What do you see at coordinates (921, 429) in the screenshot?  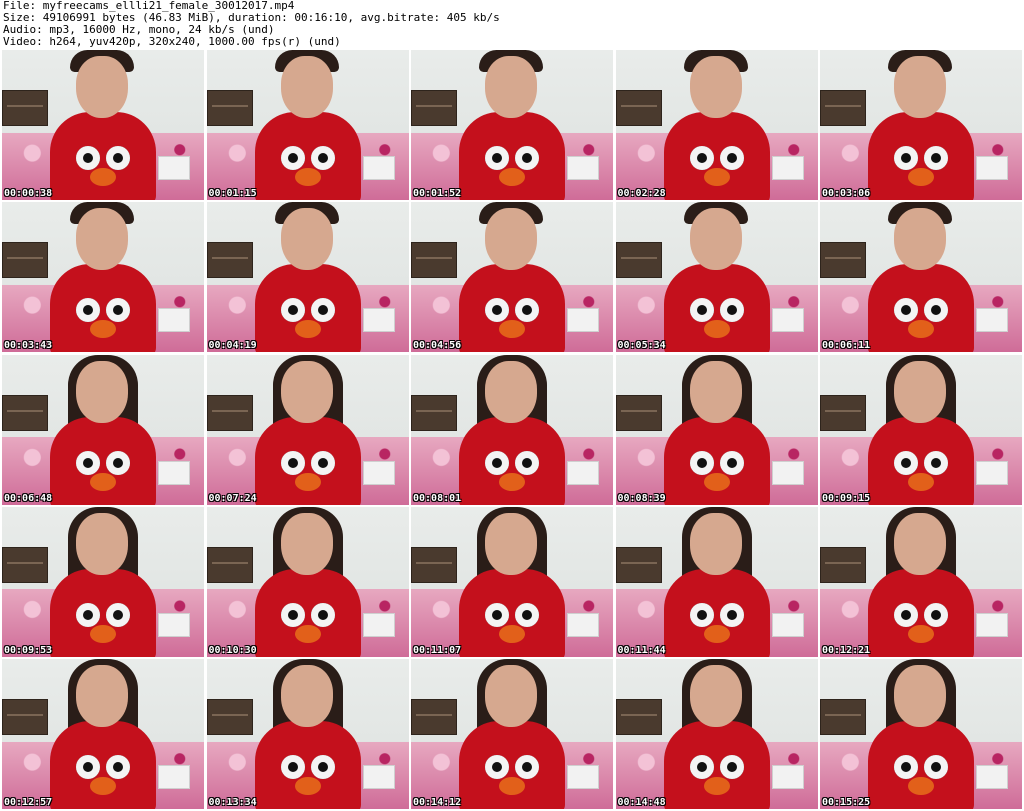 I see `video-thumbnail: 00:09:15` at bounding box center [921, 429].